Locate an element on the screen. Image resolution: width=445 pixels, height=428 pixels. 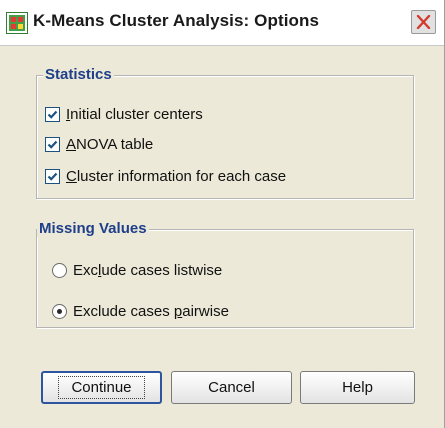
cancel-label: Cancel is located at coordinates (231, 387).